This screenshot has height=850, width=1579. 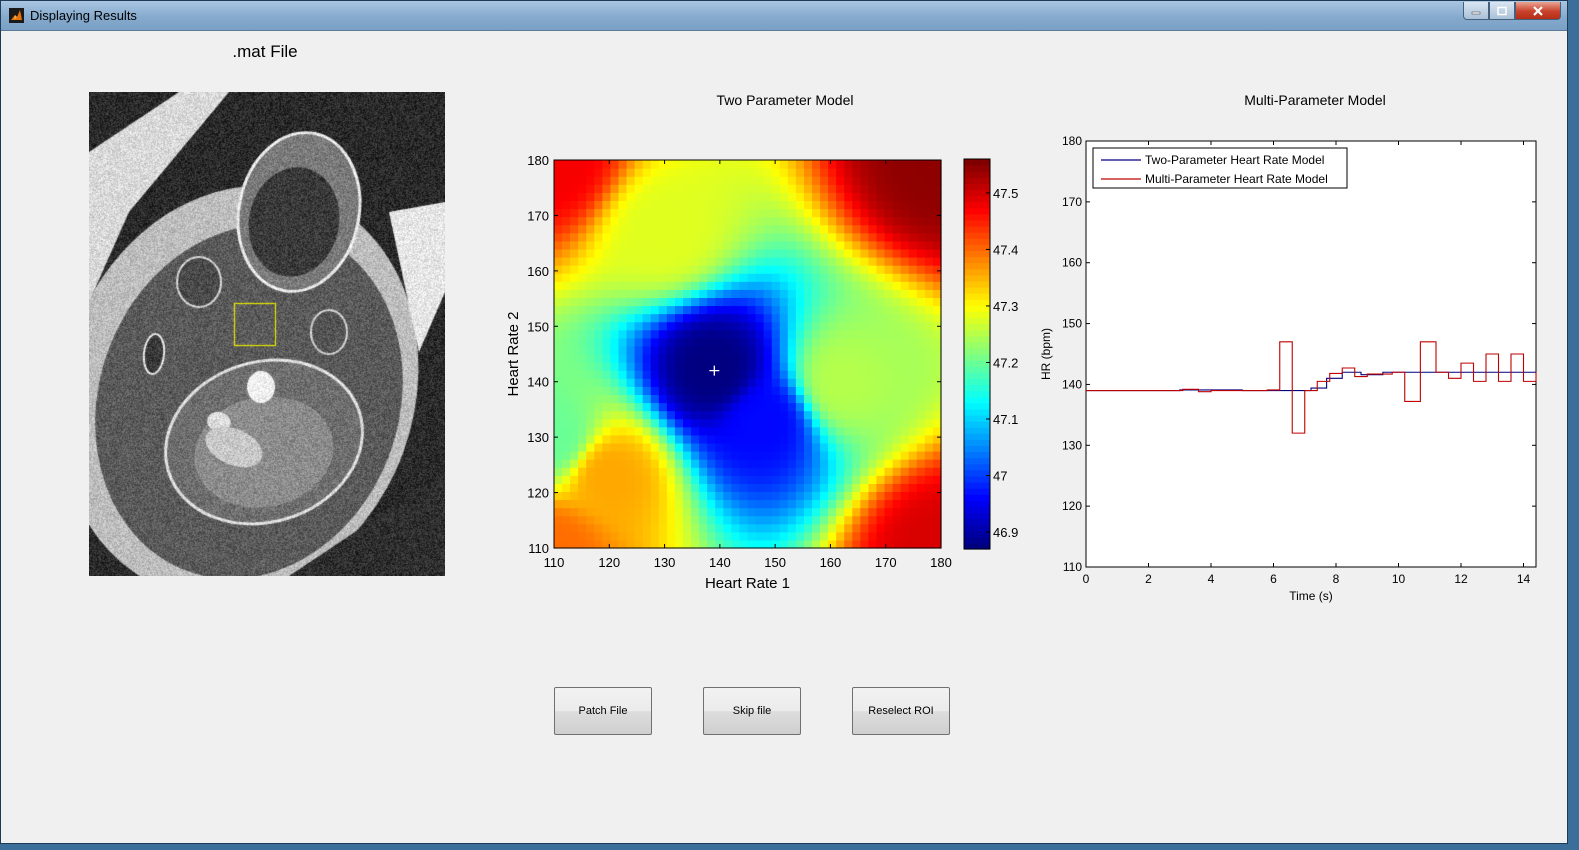 I want to click on reselect-roi-button: Reselect ROI, so click(x=901, y=711).